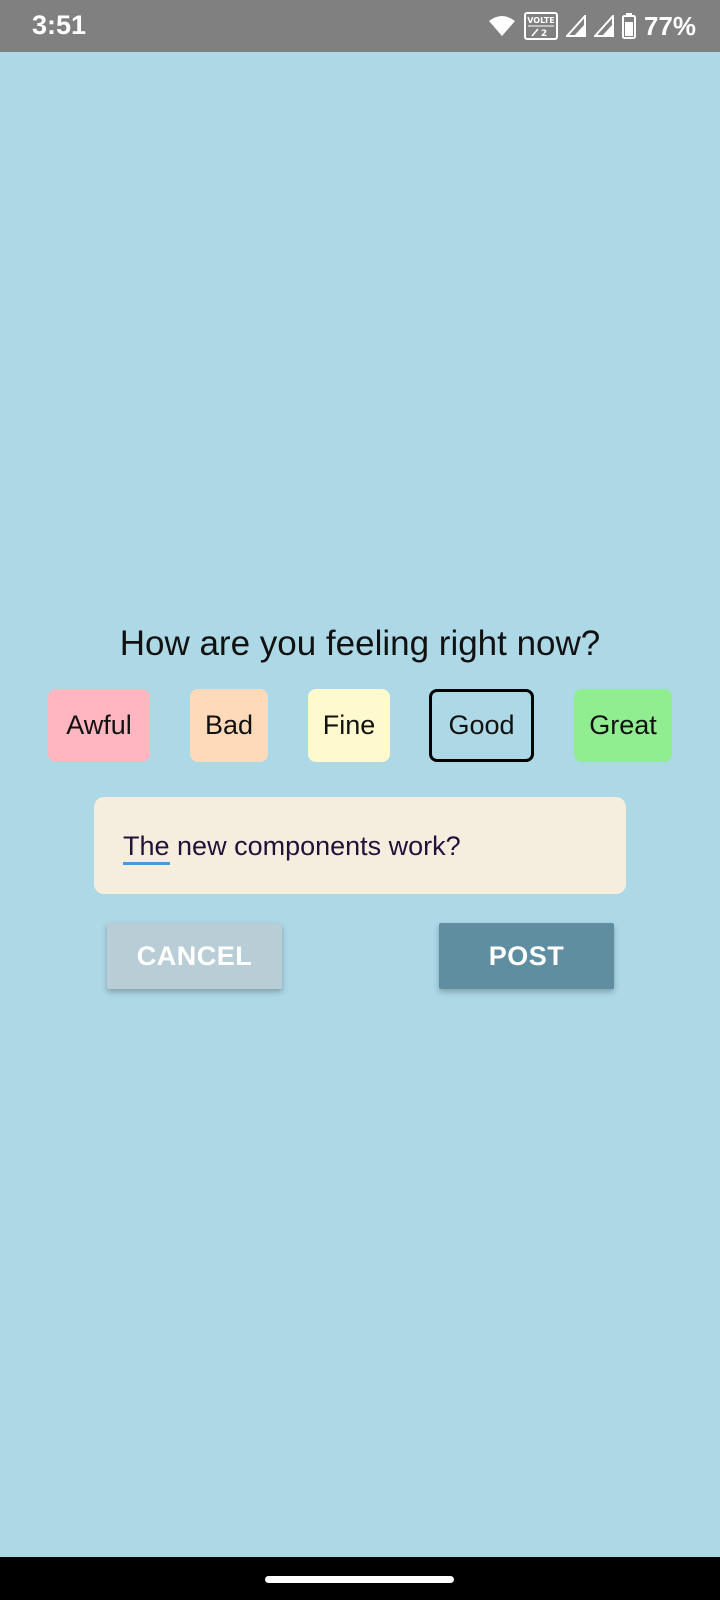  I want to click on mood-option-awful: Awful, so click(99, 725).